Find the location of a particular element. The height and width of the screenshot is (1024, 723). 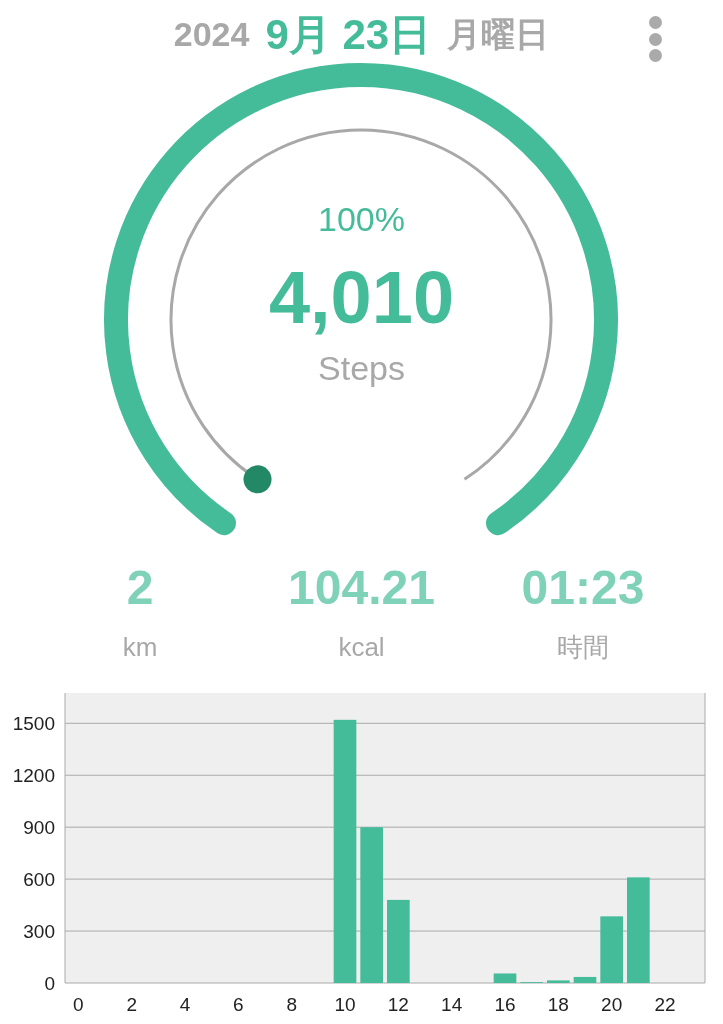

x-axis-label: 6 is located at coordinates (238, 1004).